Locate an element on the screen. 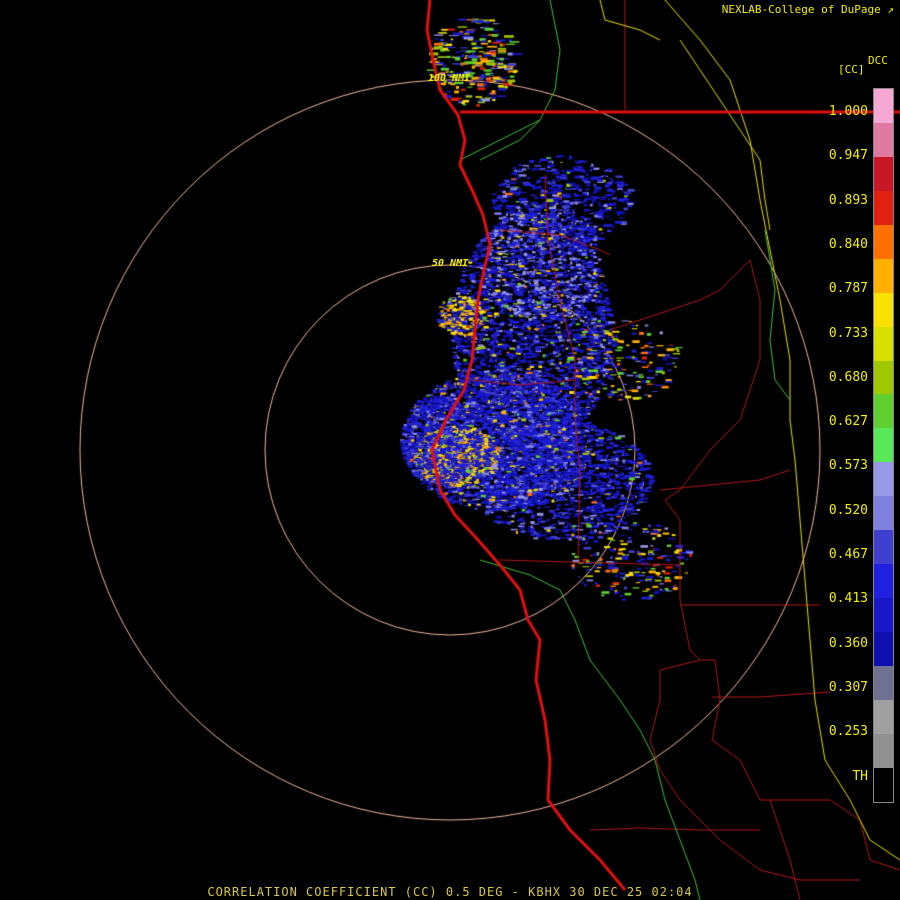 The height and width of the screenshot is (900, 900). color-scale-tick-label: 1.000 is located at coordinates (848, 111).